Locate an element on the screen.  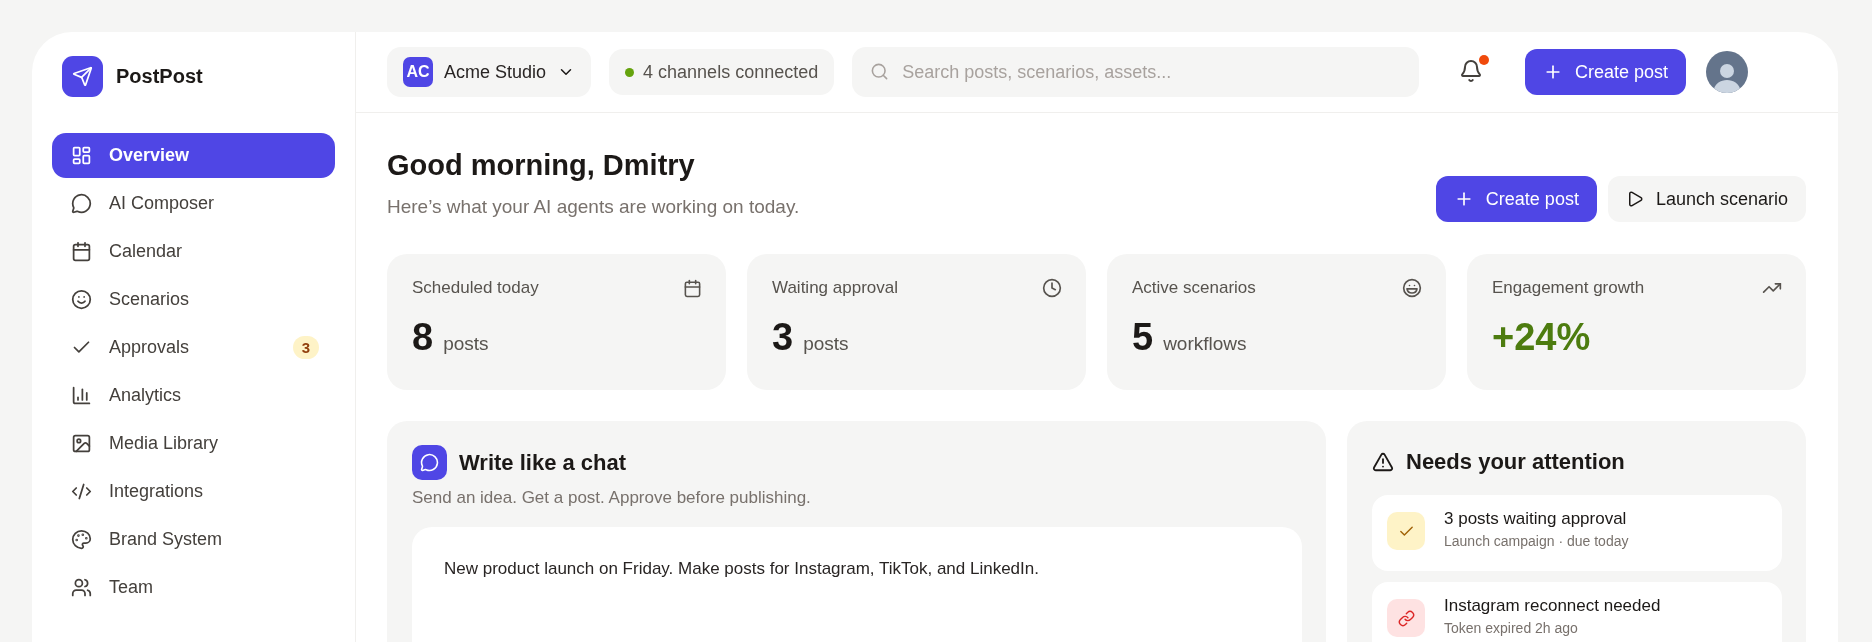
stat-value: 3 is located at coordinates (783, 337).